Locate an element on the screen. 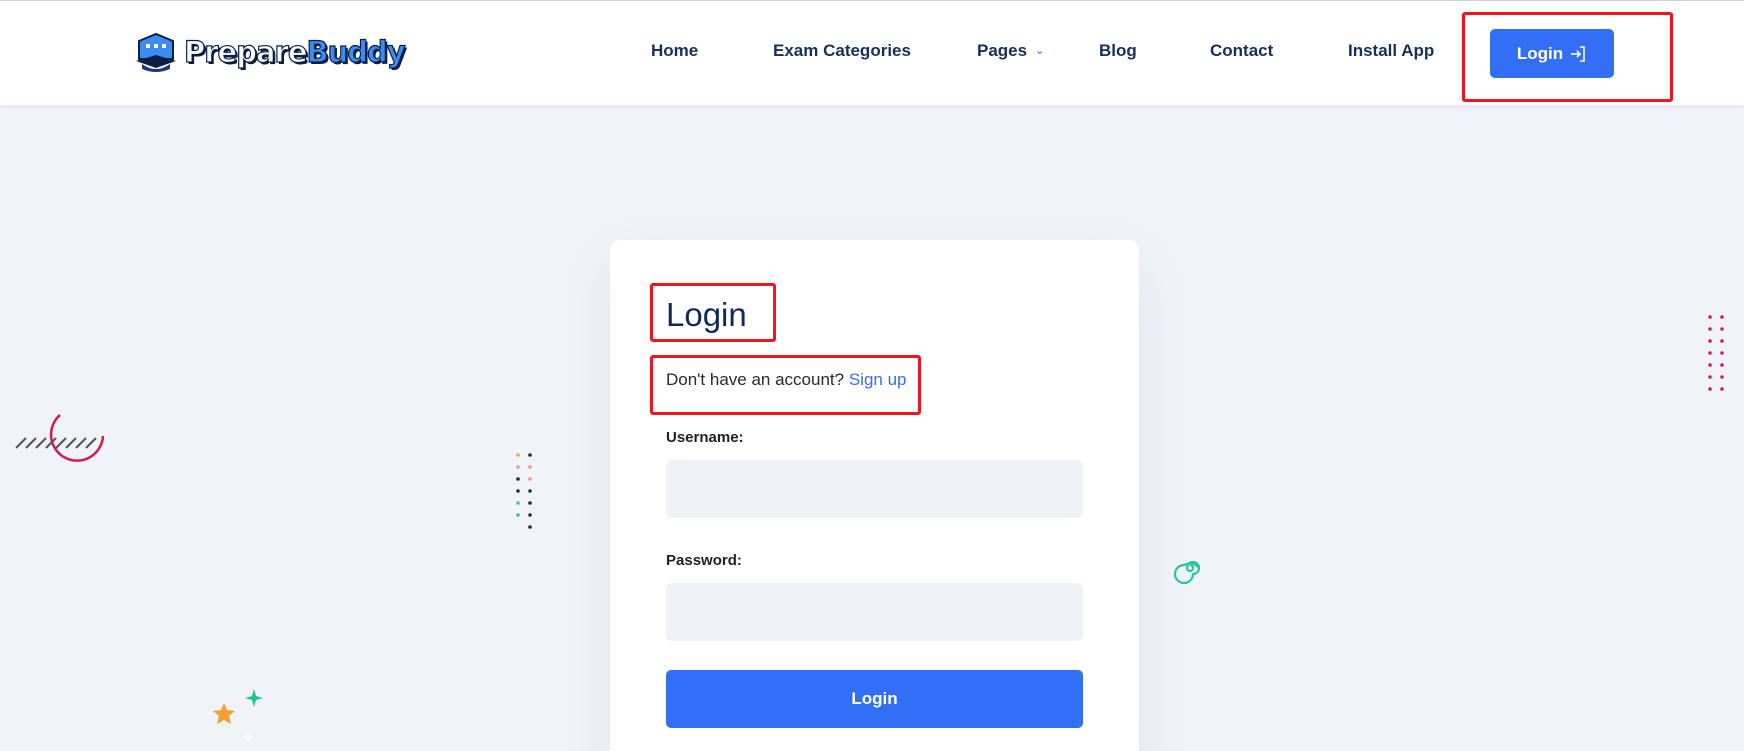 This screenshot has height=751, width=1744. graduation-building-icon is located at coordinates (156, 52).